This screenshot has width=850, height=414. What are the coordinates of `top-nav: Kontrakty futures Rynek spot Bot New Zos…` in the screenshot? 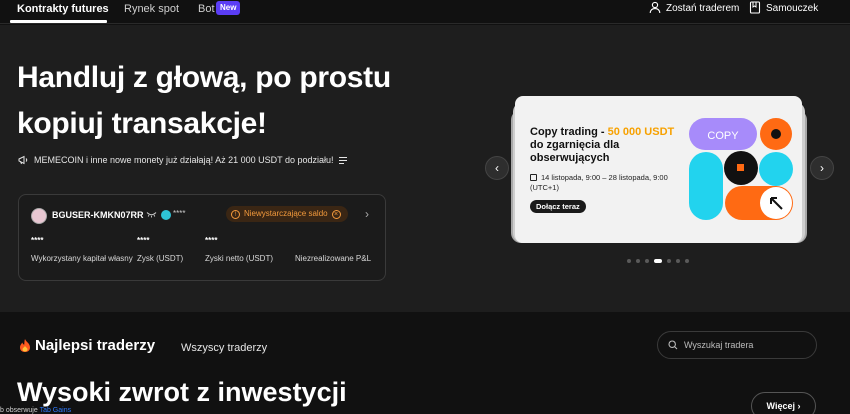 It's located at (425, 12).